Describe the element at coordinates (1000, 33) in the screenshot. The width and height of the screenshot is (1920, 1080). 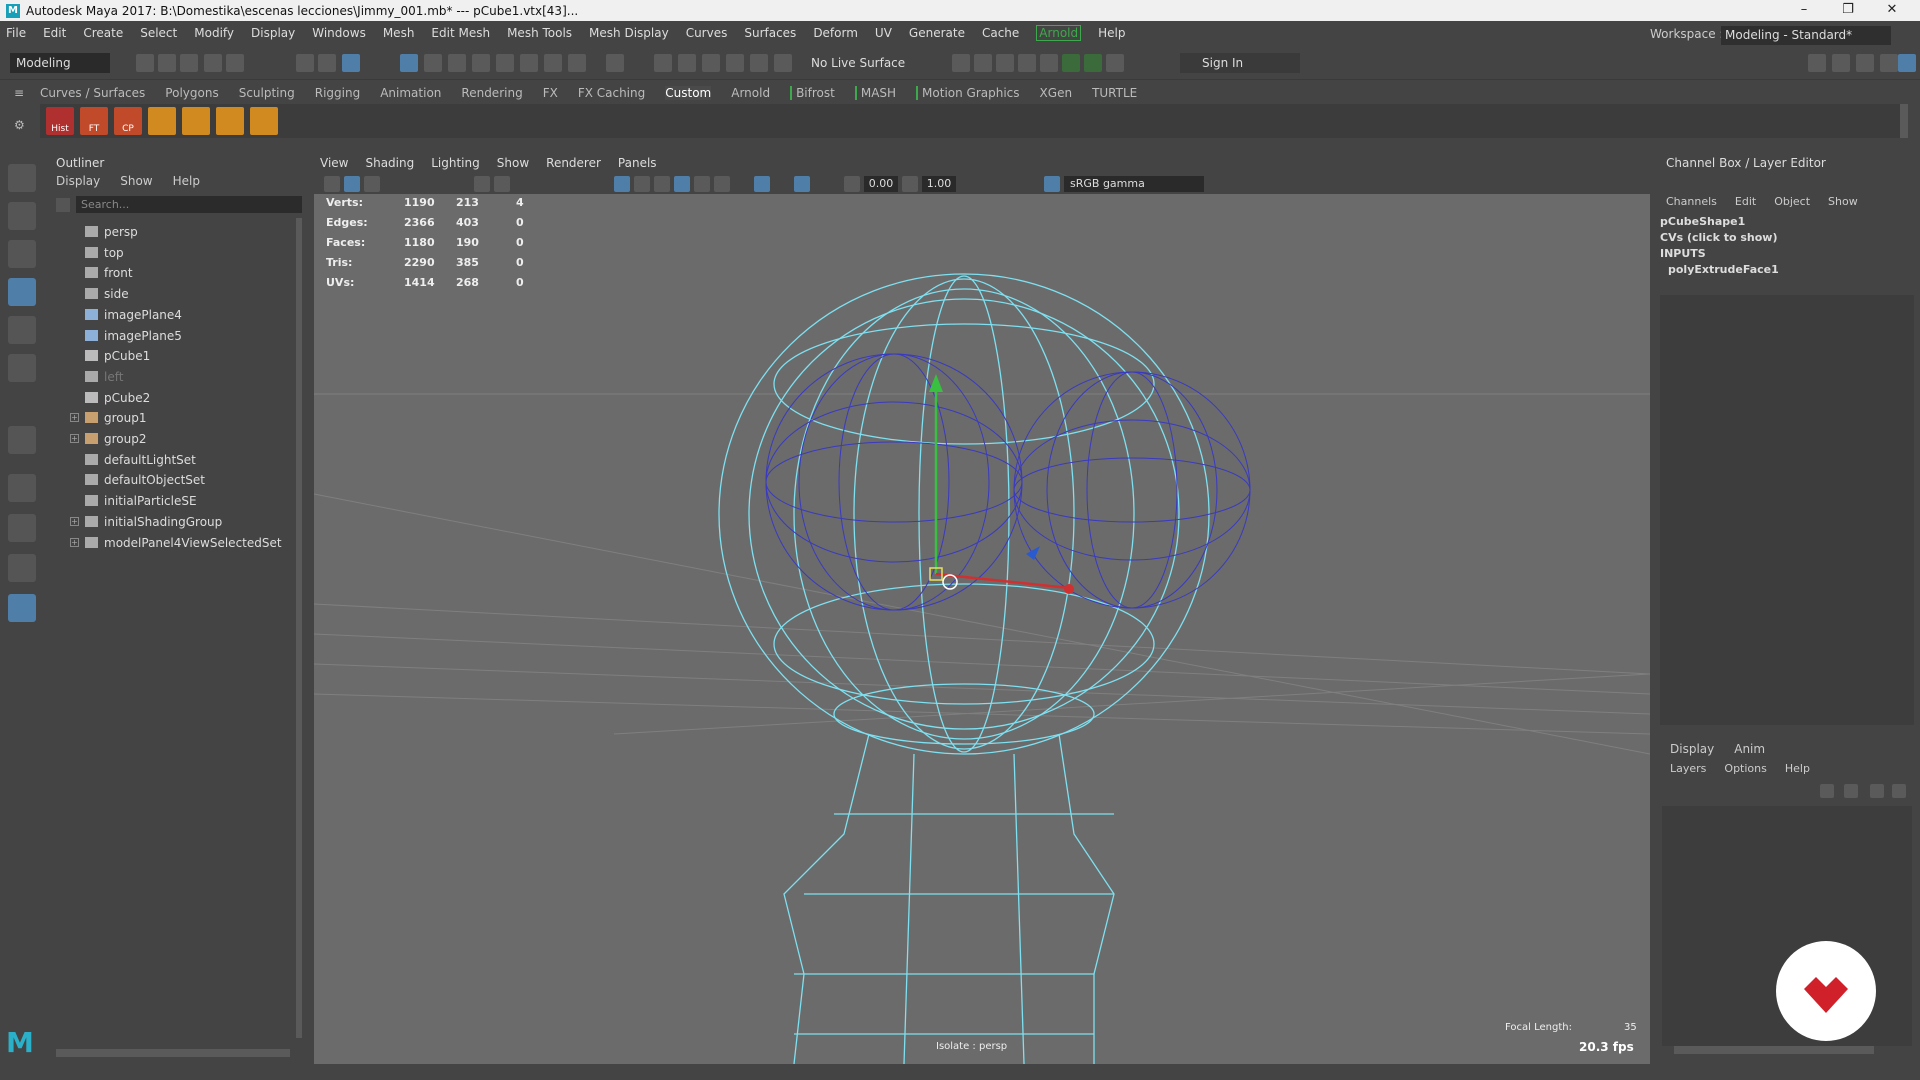
I see `menu-cache: Cache` at that location.